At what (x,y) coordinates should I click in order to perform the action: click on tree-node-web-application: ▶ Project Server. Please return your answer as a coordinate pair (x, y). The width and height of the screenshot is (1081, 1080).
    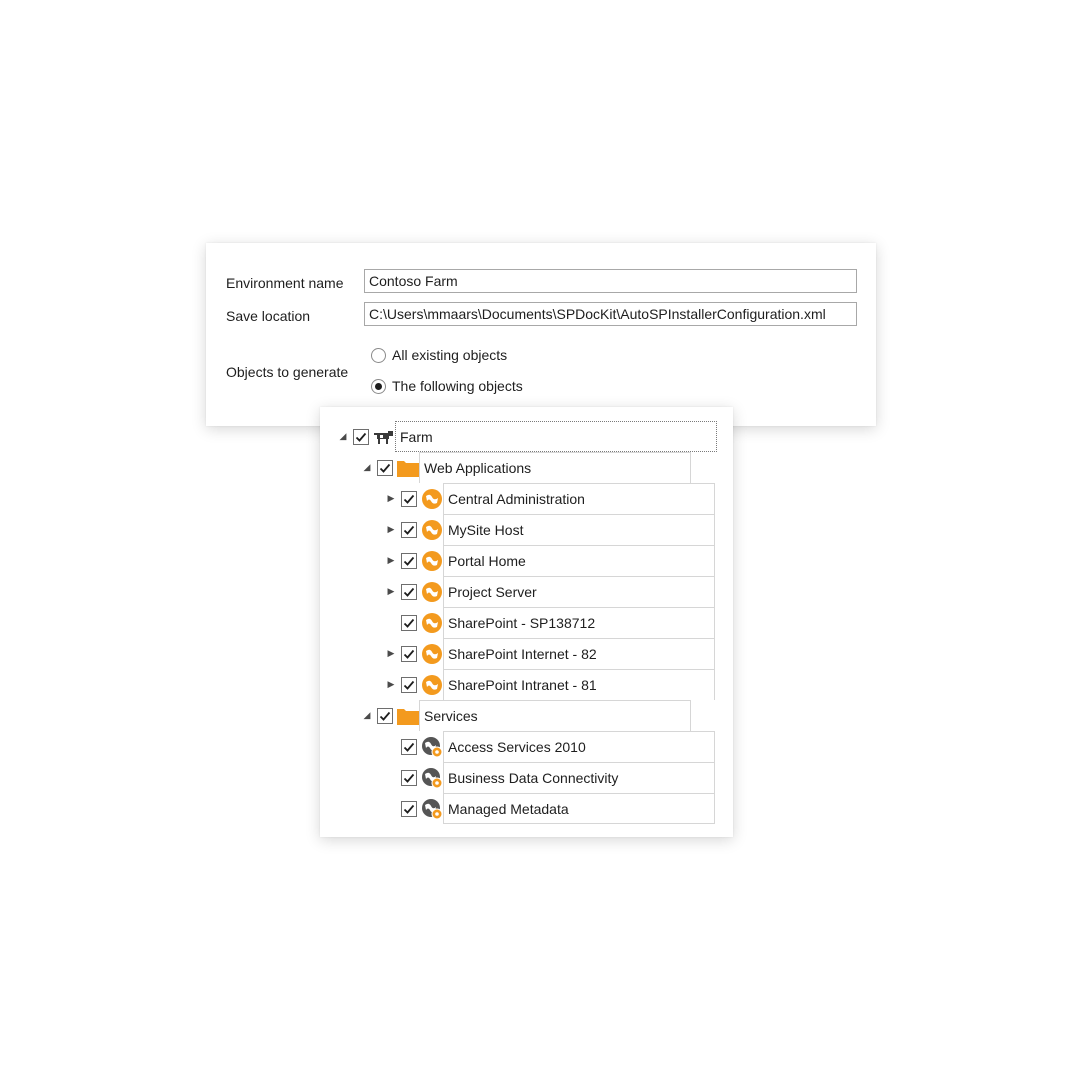
    Looking at the image, I should click on (549, 591).